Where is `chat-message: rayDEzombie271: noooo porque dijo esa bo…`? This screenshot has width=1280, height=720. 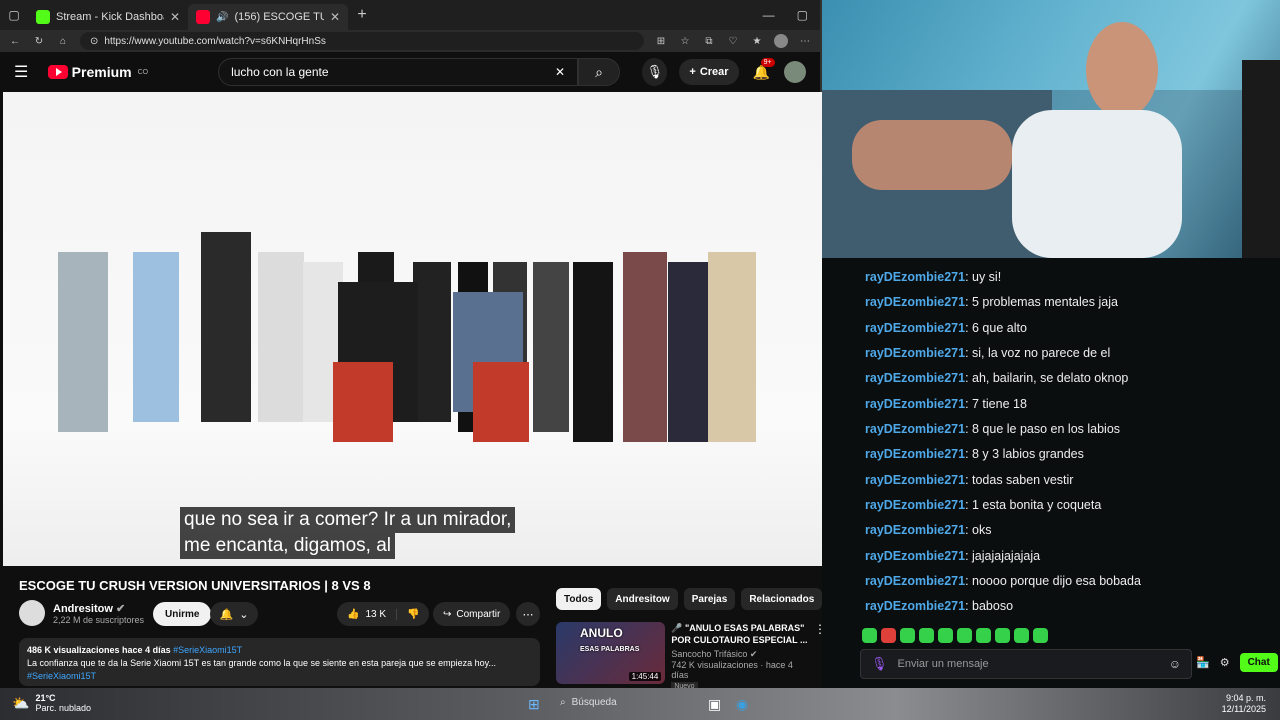 chat-message: rayDEzombie271: noooo porque dijo esa bo… is located at coordinates (1003, 581).